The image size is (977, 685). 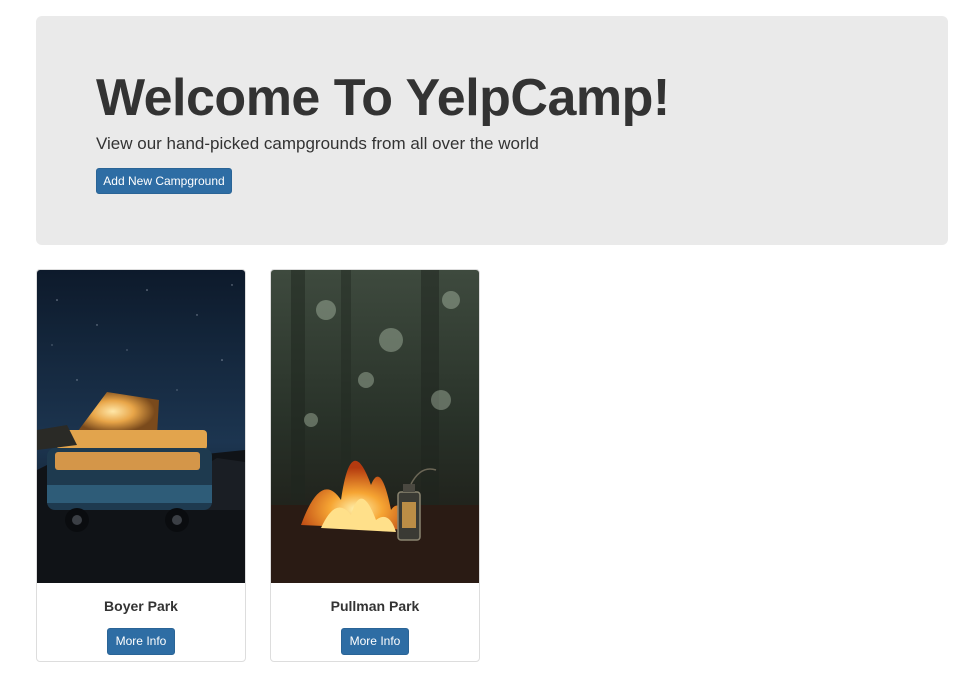 What do you see at coordinates (383, 98) in the screenshot?
I see `page-title: Welcome To YelpCamp!` at bounding box center [383, 98].